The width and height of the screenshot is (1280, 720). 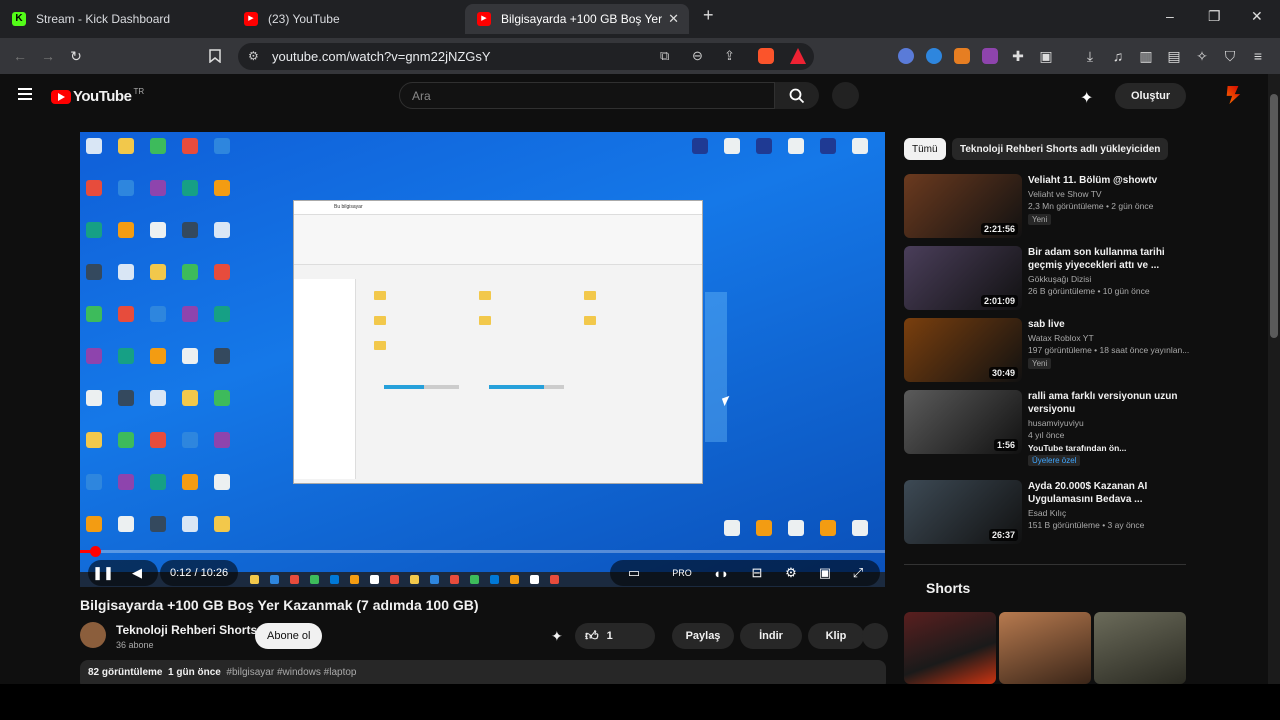 I want to click on scrubber-handle, so click(x=95, y=551).